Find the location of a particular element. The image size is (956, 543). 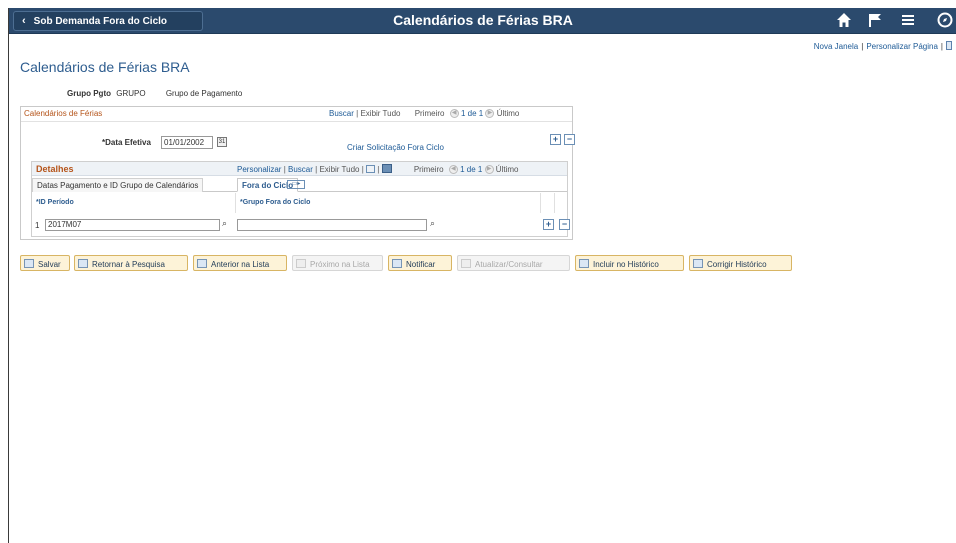

calendar-panel-title: Calendários de Férias is located at coordinates (63, 113).